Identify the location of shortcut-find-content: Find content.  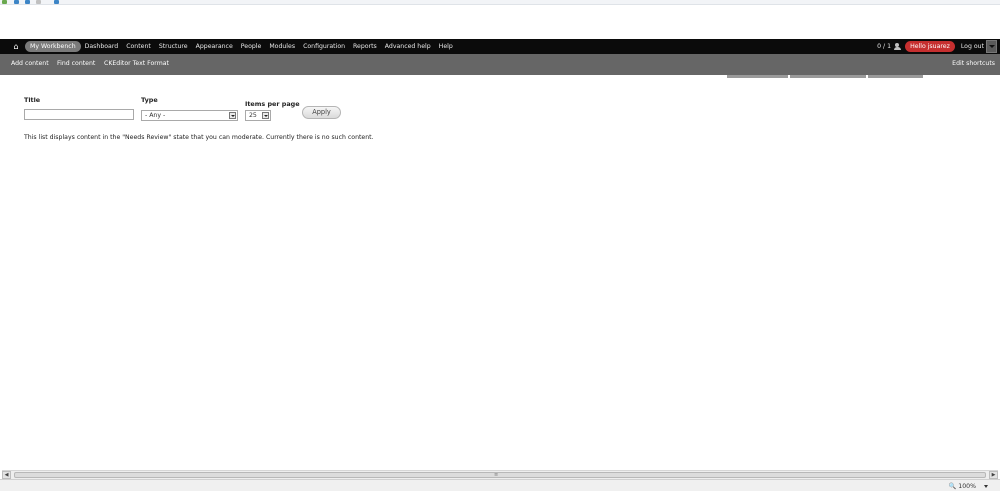
(76, 63).